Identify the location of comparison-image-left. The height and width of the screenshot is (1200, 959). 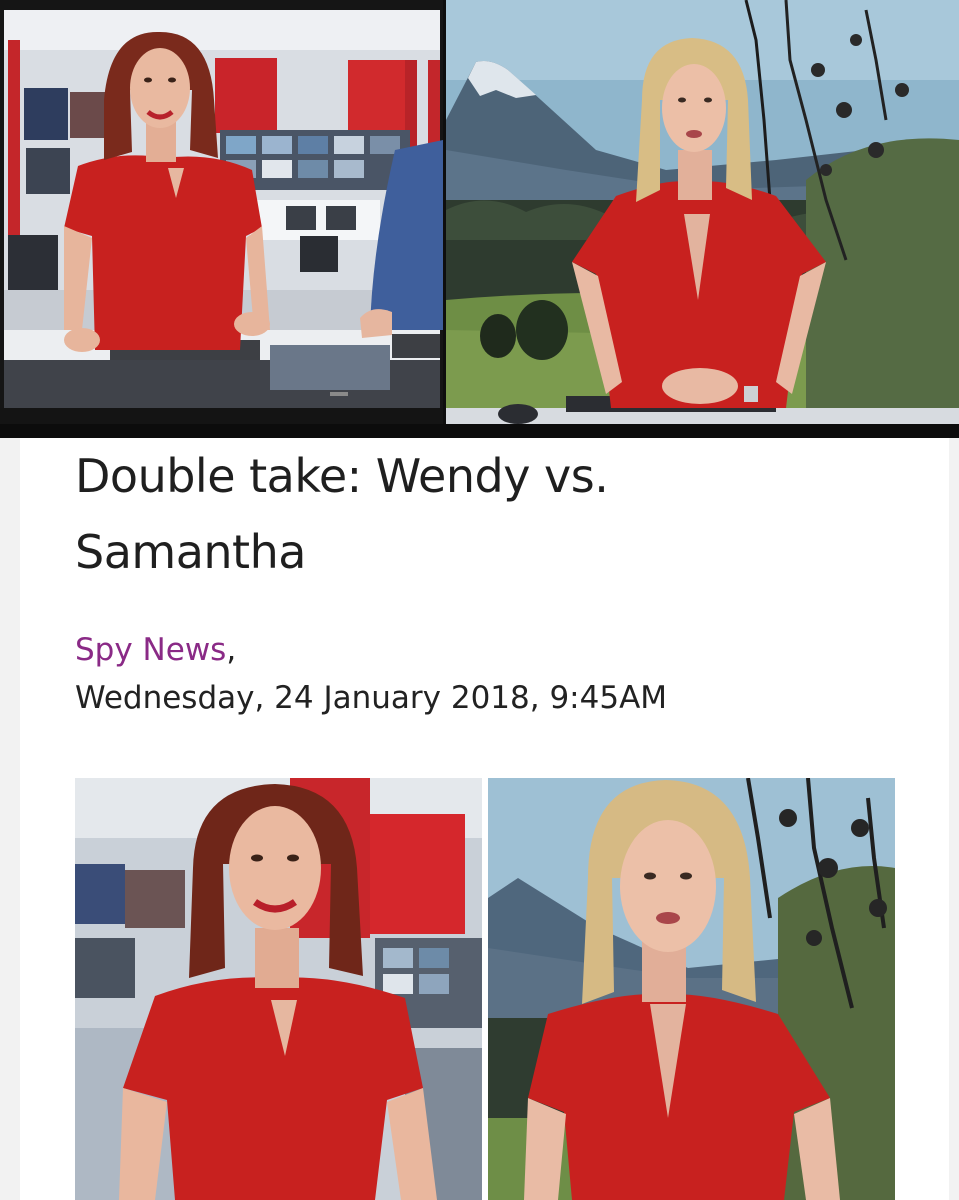
(278, 989).